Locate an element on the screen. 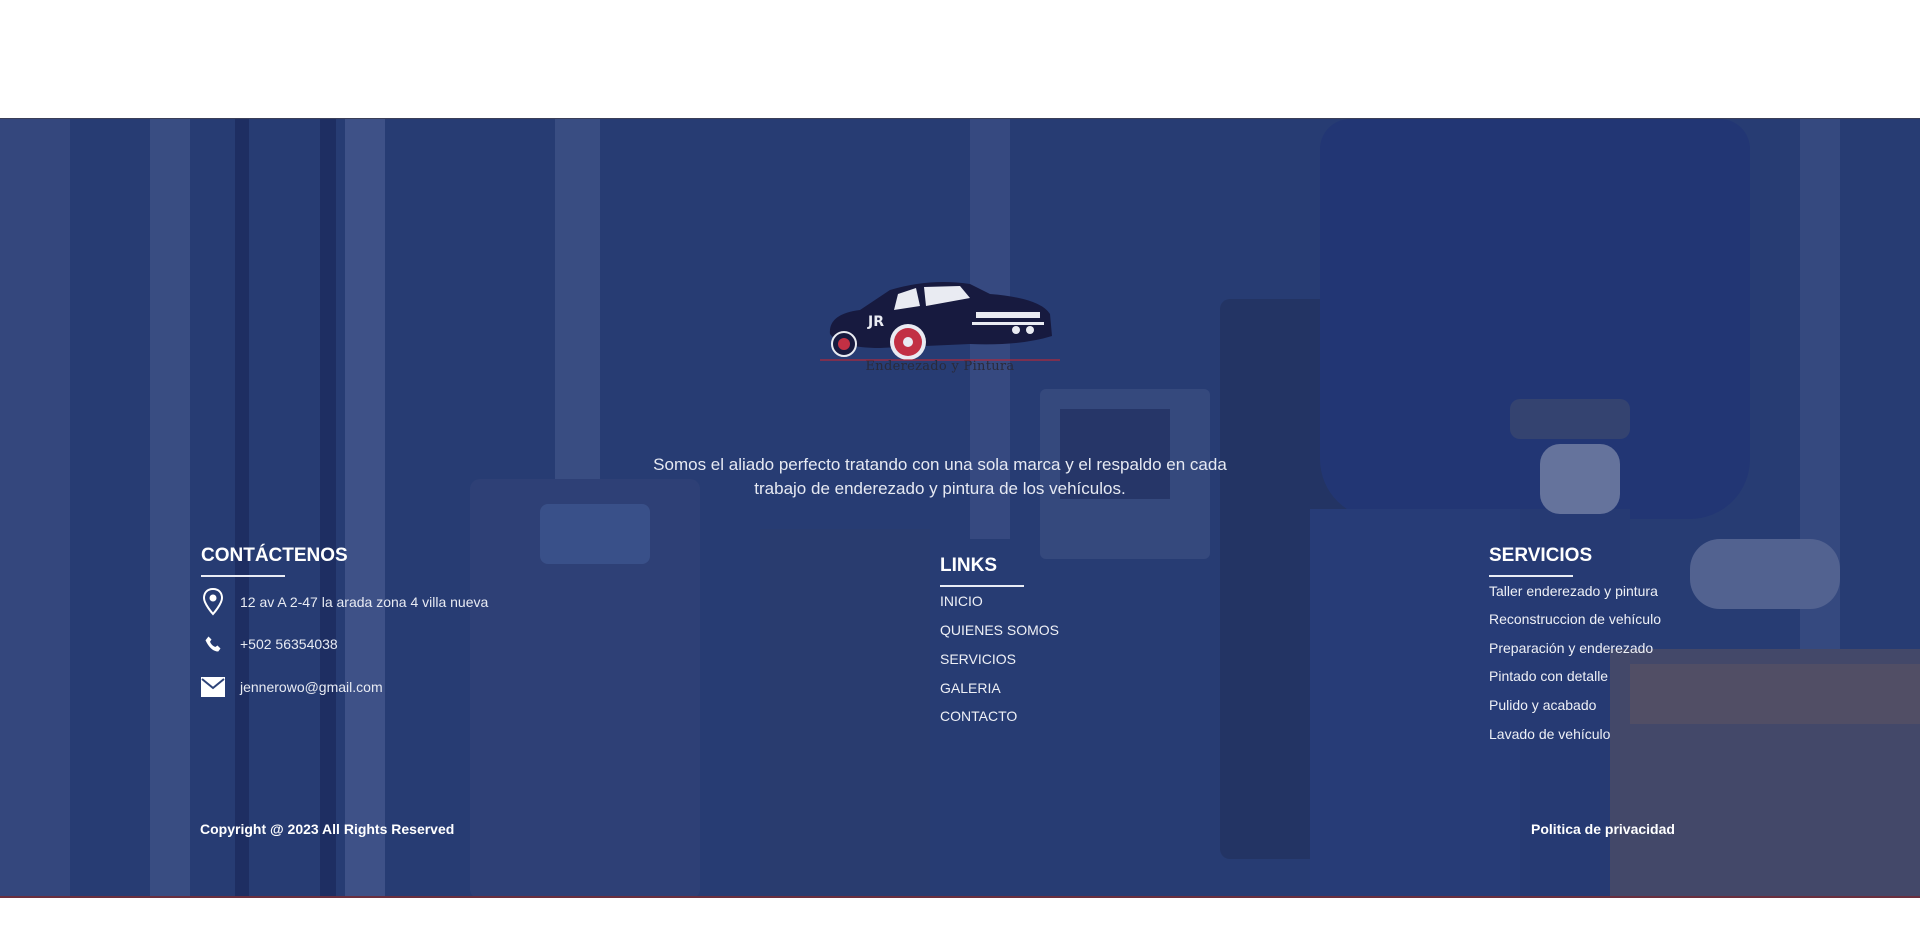  logo-initials: JR is located at coordinates (875, 322).